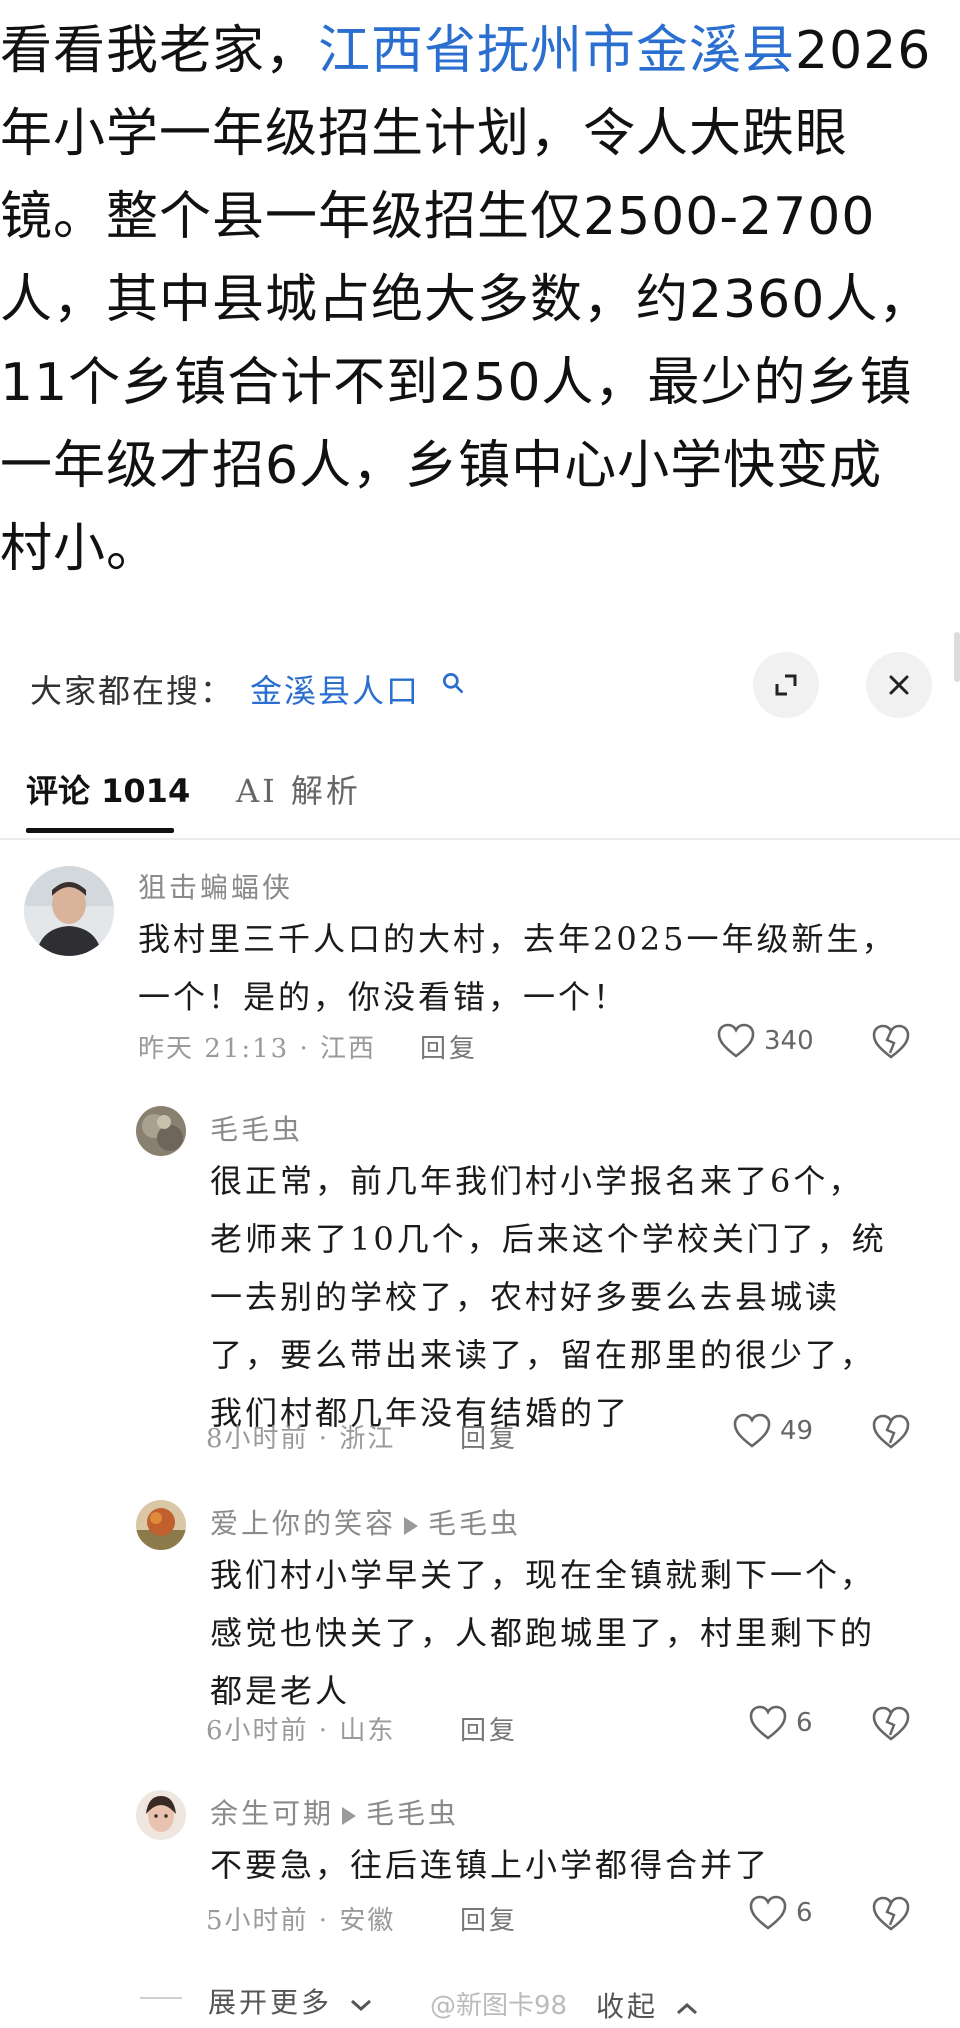 This screenshot has width=960, height=2028. I want to click on location-link: 江西省抚州市金溪县, so click(556, 51).